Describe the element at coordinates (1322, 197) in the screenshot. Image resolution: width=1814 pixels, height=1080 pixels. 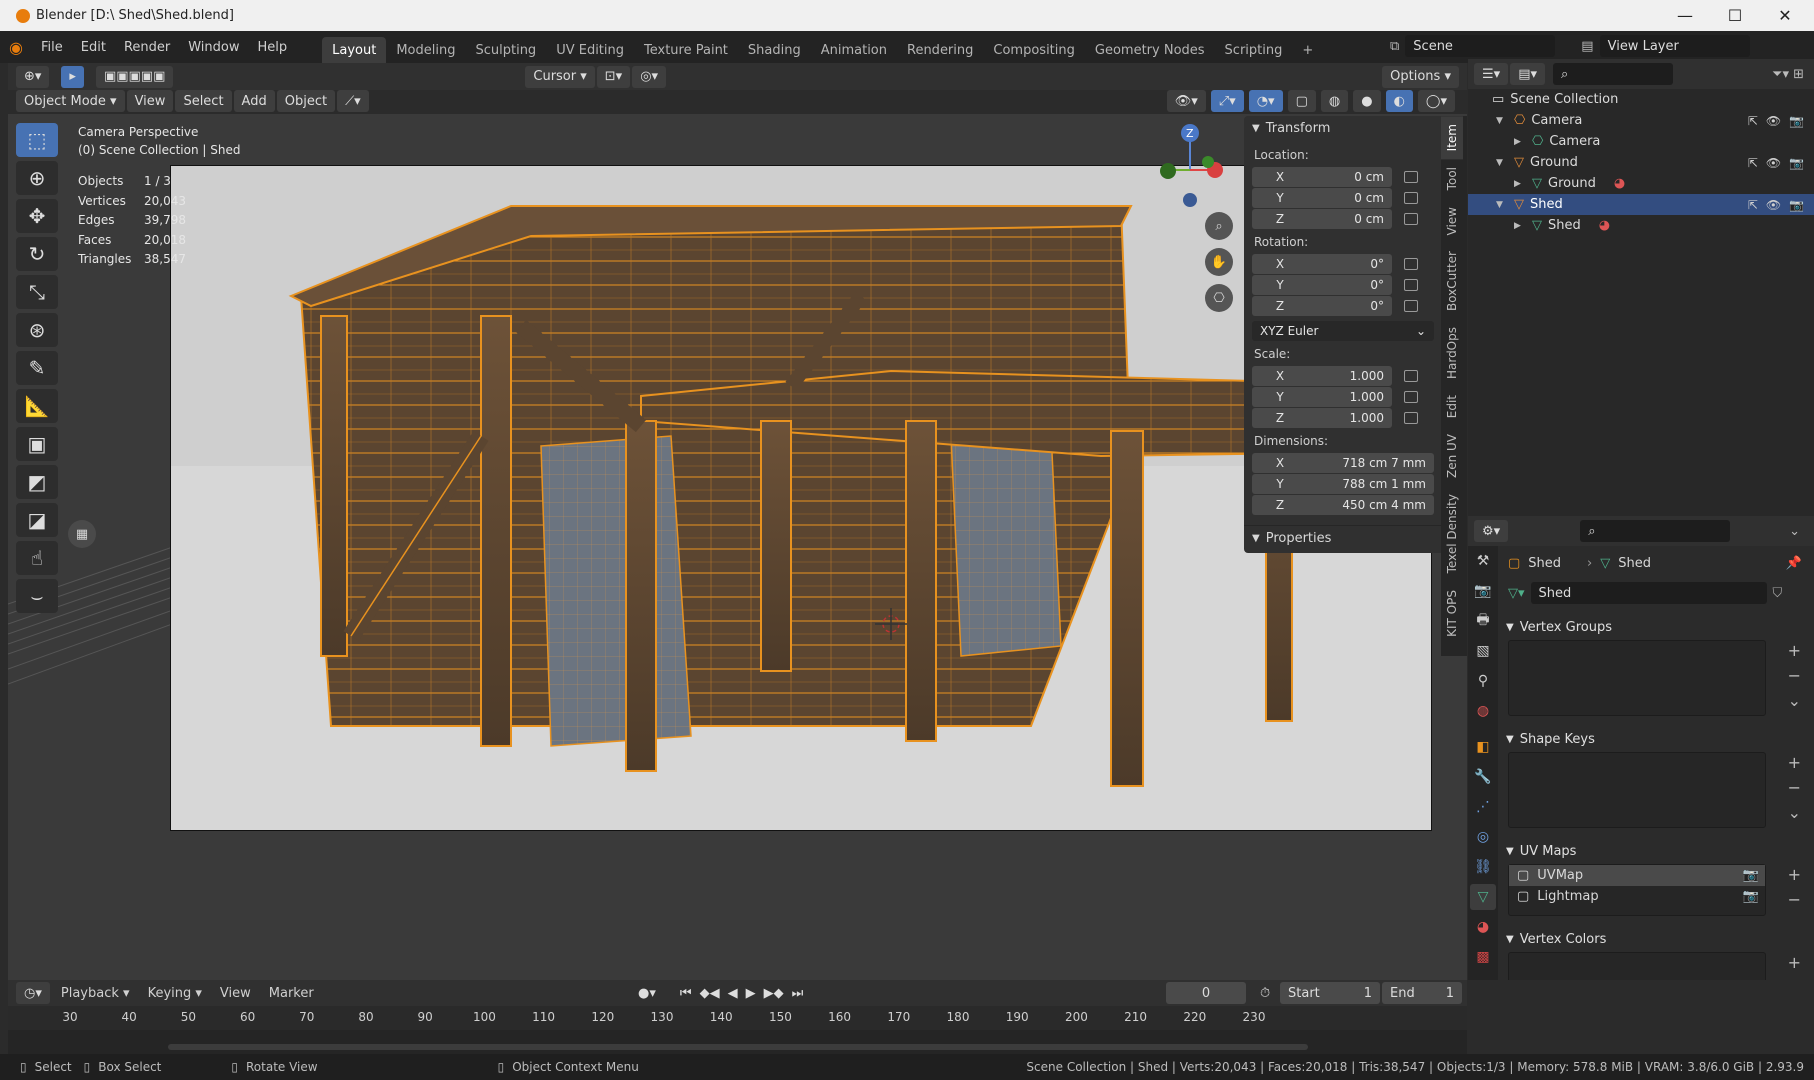
I see `location-y-field: Y 0 cm` at that location.